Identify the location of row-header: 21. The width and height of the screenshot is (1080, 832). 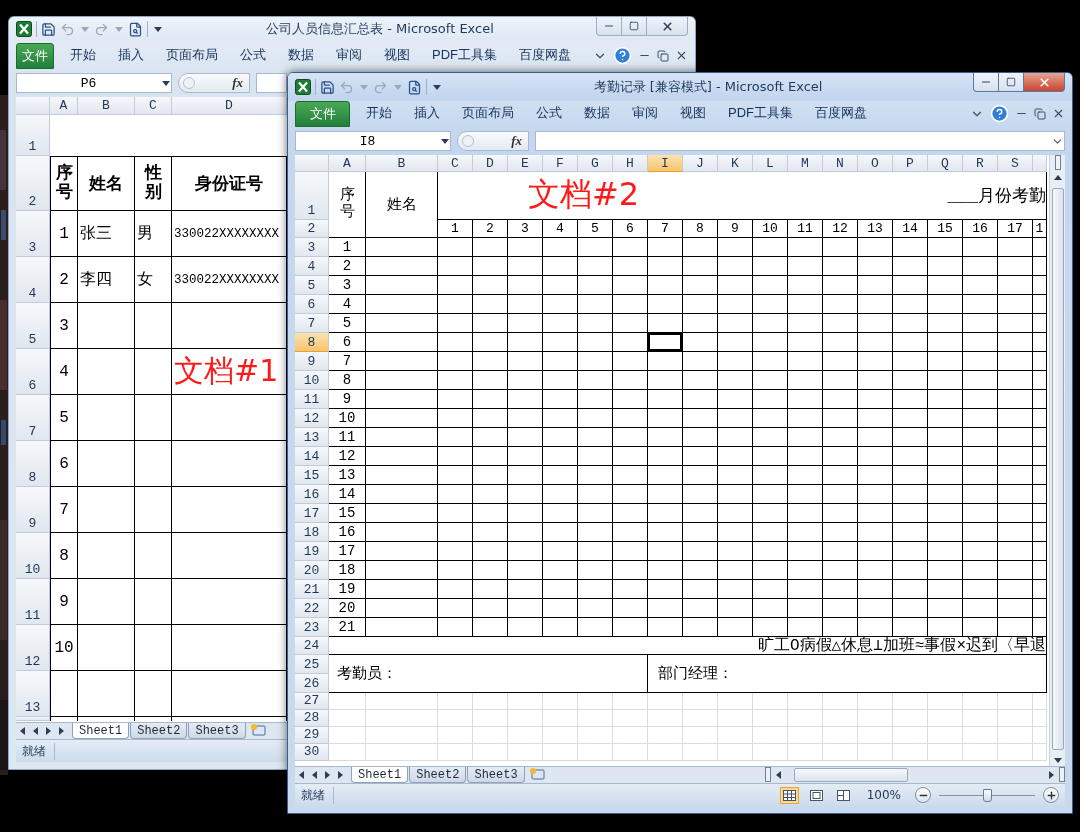
(312, 589).